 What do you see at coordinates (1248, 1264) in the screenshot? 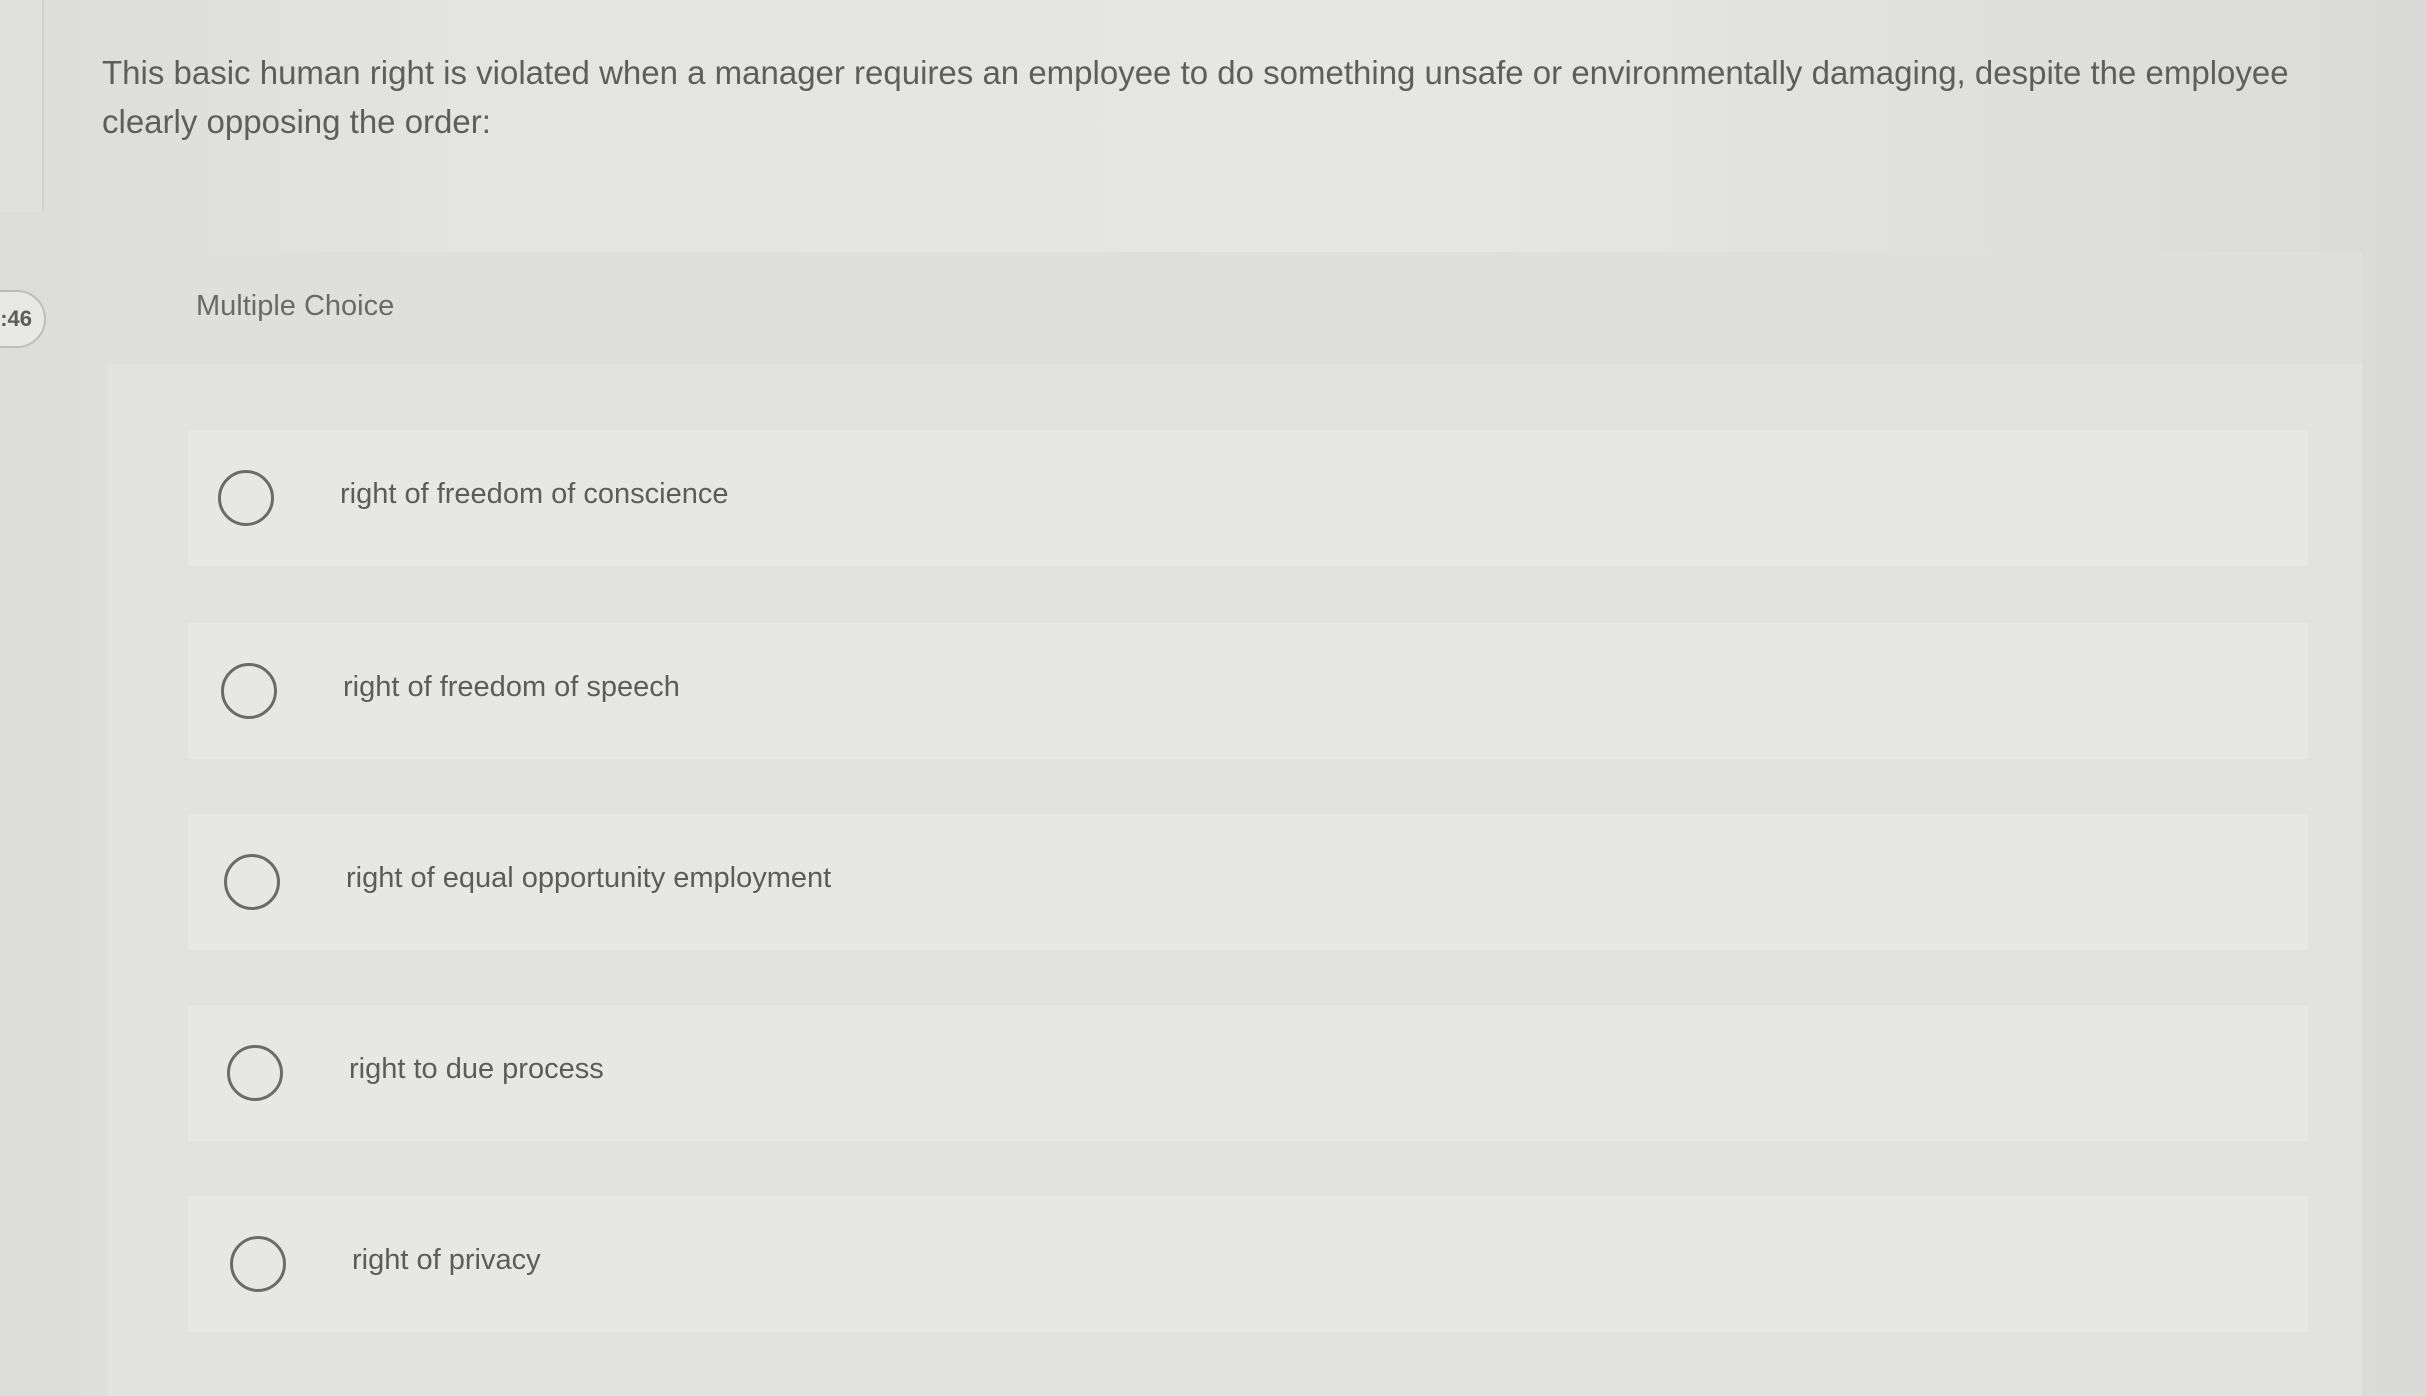
I see `answer-option-privacy: right of privacy` at bounding box center [1248, 1264].